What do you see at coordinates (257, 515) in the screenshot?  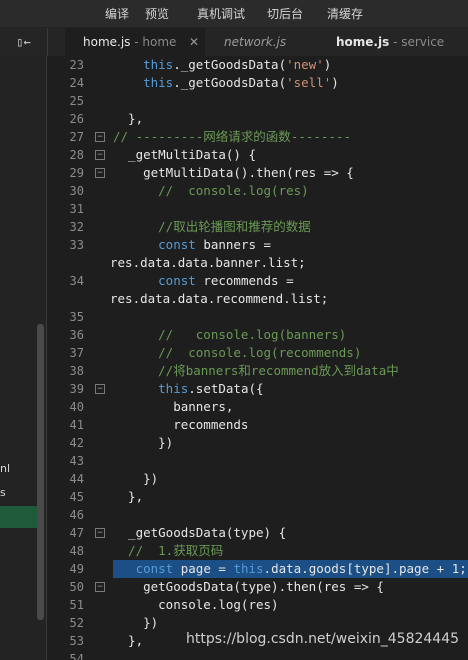 I see `code-line: 46` at bounding box center [257, 515].